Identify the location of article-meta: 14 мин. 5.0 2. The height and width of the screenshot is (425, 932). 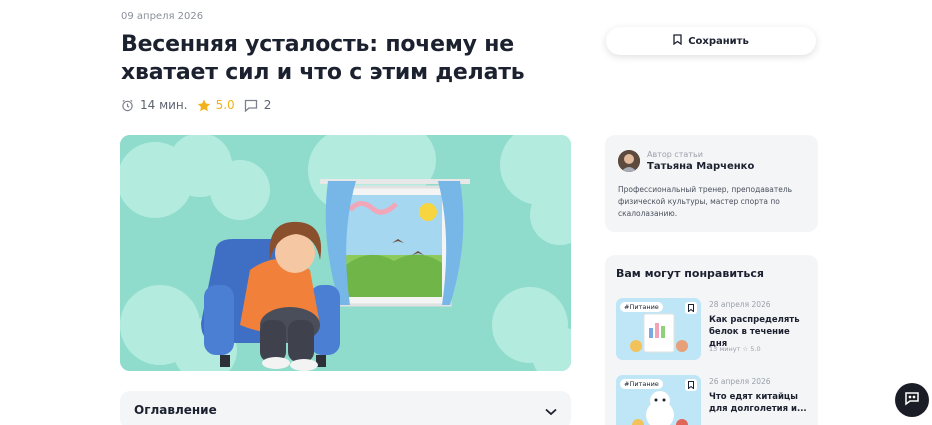
(200, 105).